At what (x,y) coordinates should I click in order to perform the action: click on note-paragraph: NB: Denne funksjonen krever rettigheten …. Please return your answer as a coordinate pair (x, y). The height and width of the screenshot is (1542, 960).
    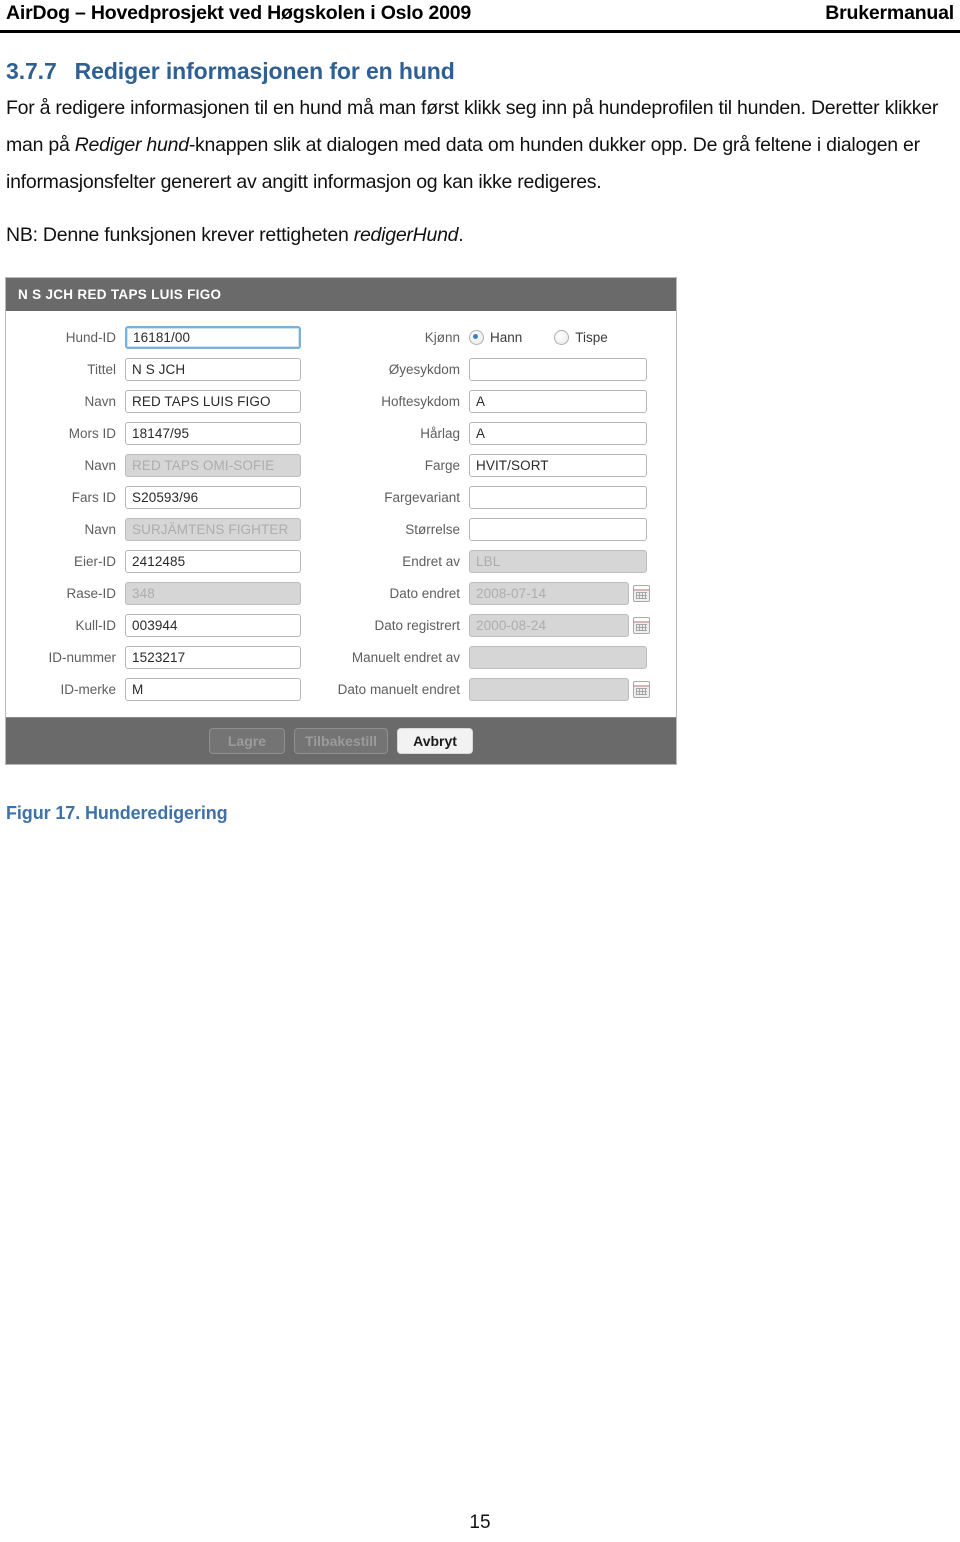
    Looking at the image, I should click on (481, 235).